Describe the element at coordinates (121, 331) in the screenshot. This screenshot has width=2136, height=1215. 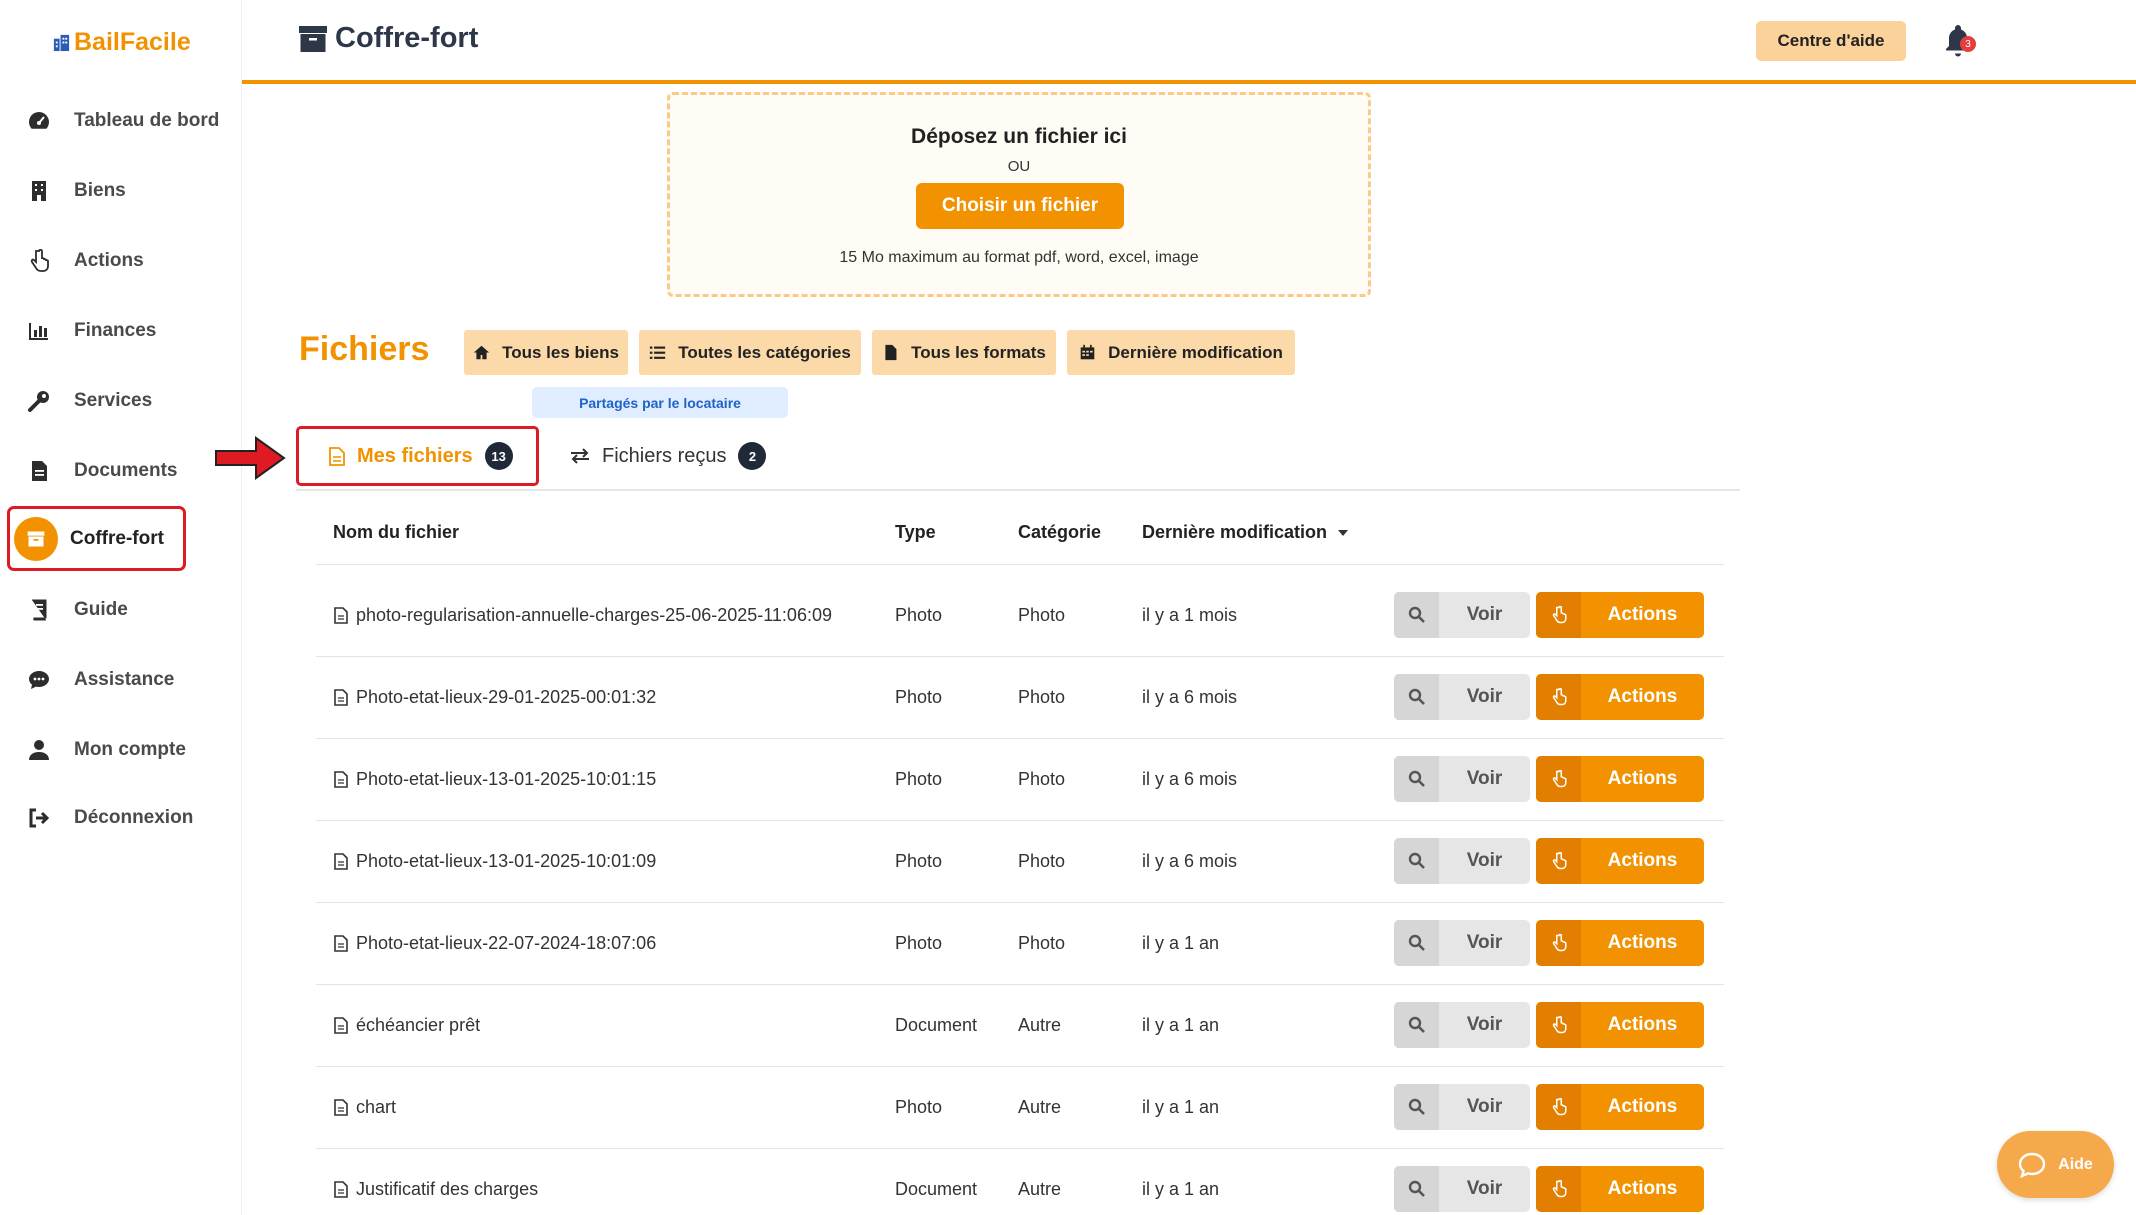
I see `sidebar-item-finances: Finances` at that location.